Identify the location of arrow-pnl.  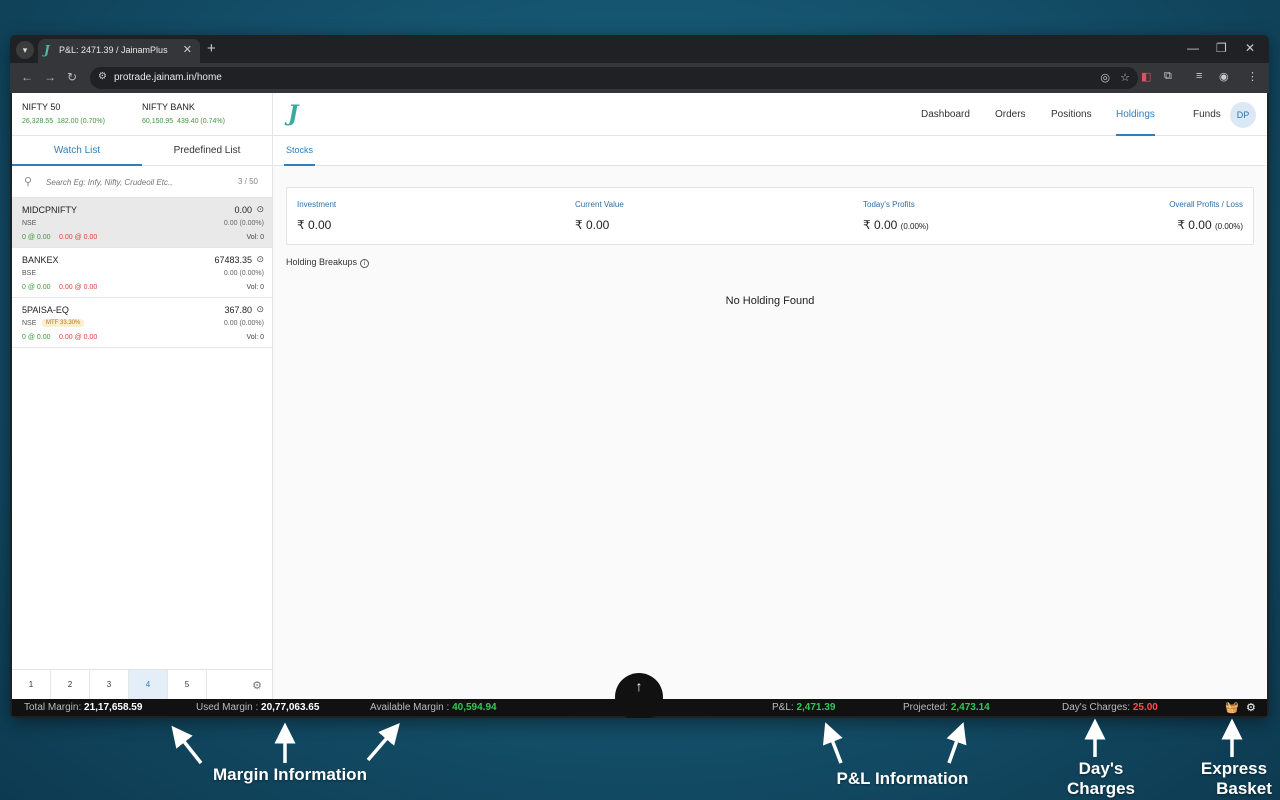
(832, 743).